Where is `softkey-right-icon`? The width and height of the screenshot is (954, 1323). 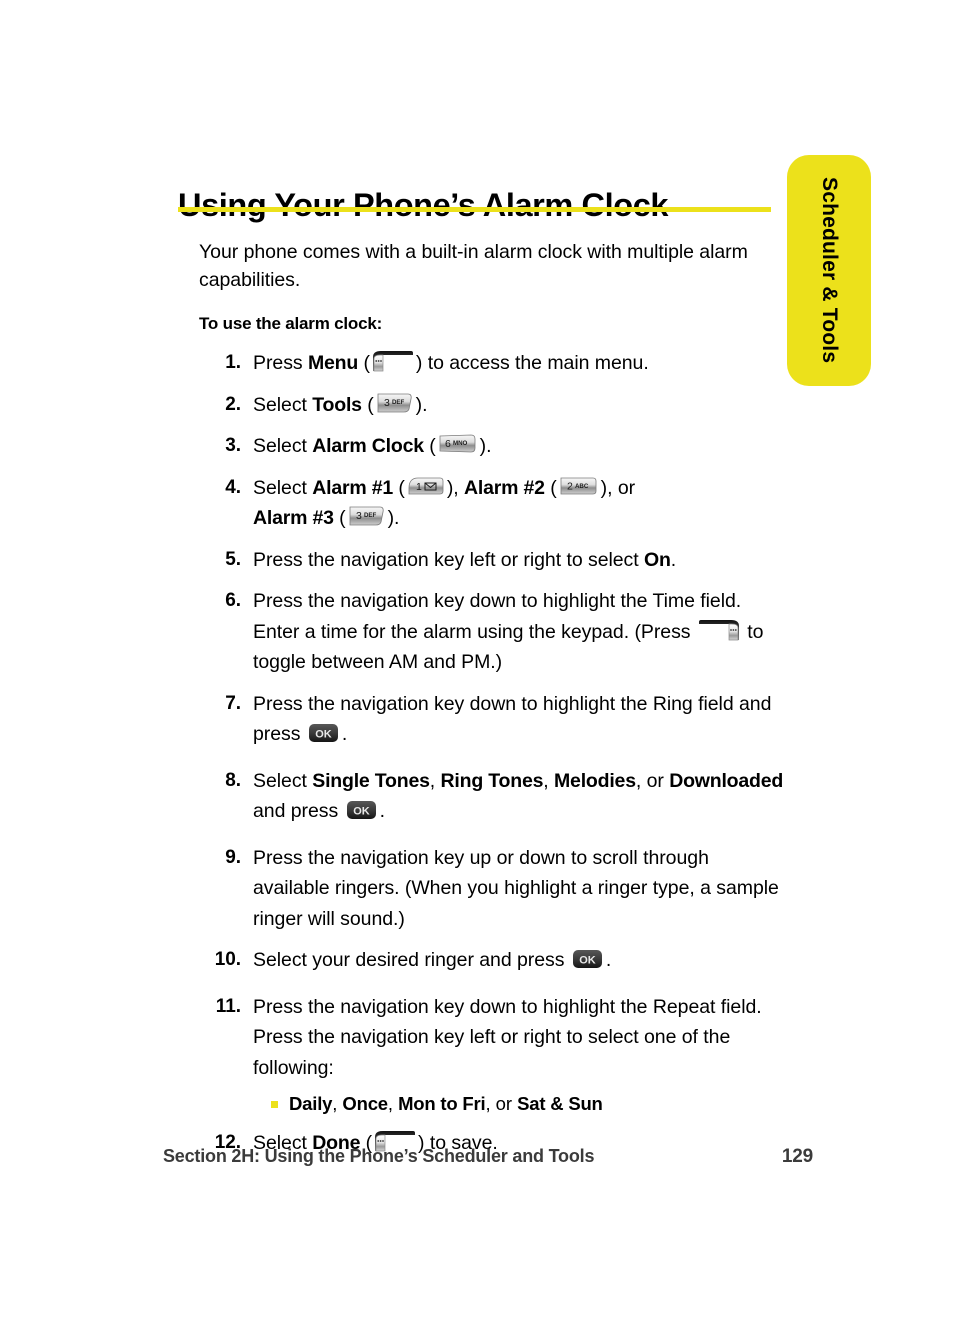
softkey-right-icon is located at coordinates (719, 630).